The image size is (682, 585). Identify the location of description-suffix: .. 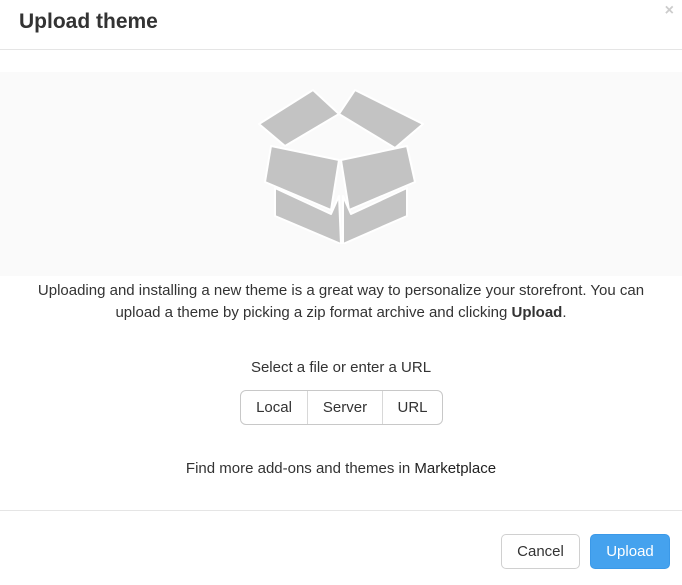
(564, 312).